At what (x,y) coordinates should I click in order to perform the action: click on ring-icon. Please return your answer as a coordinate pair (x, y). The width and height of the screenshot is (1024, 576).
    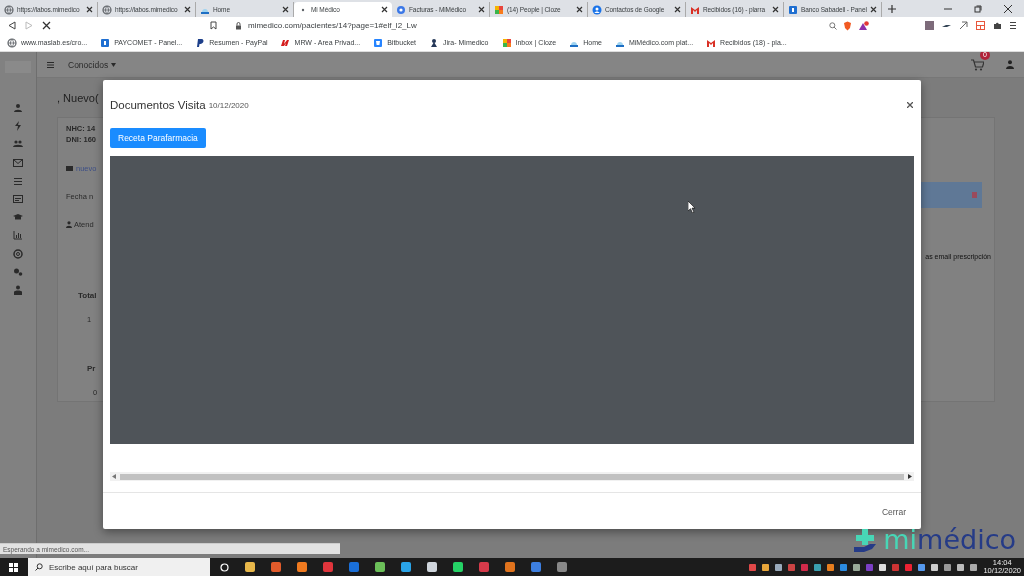
    Looking at the image, I should click on (18, 253).